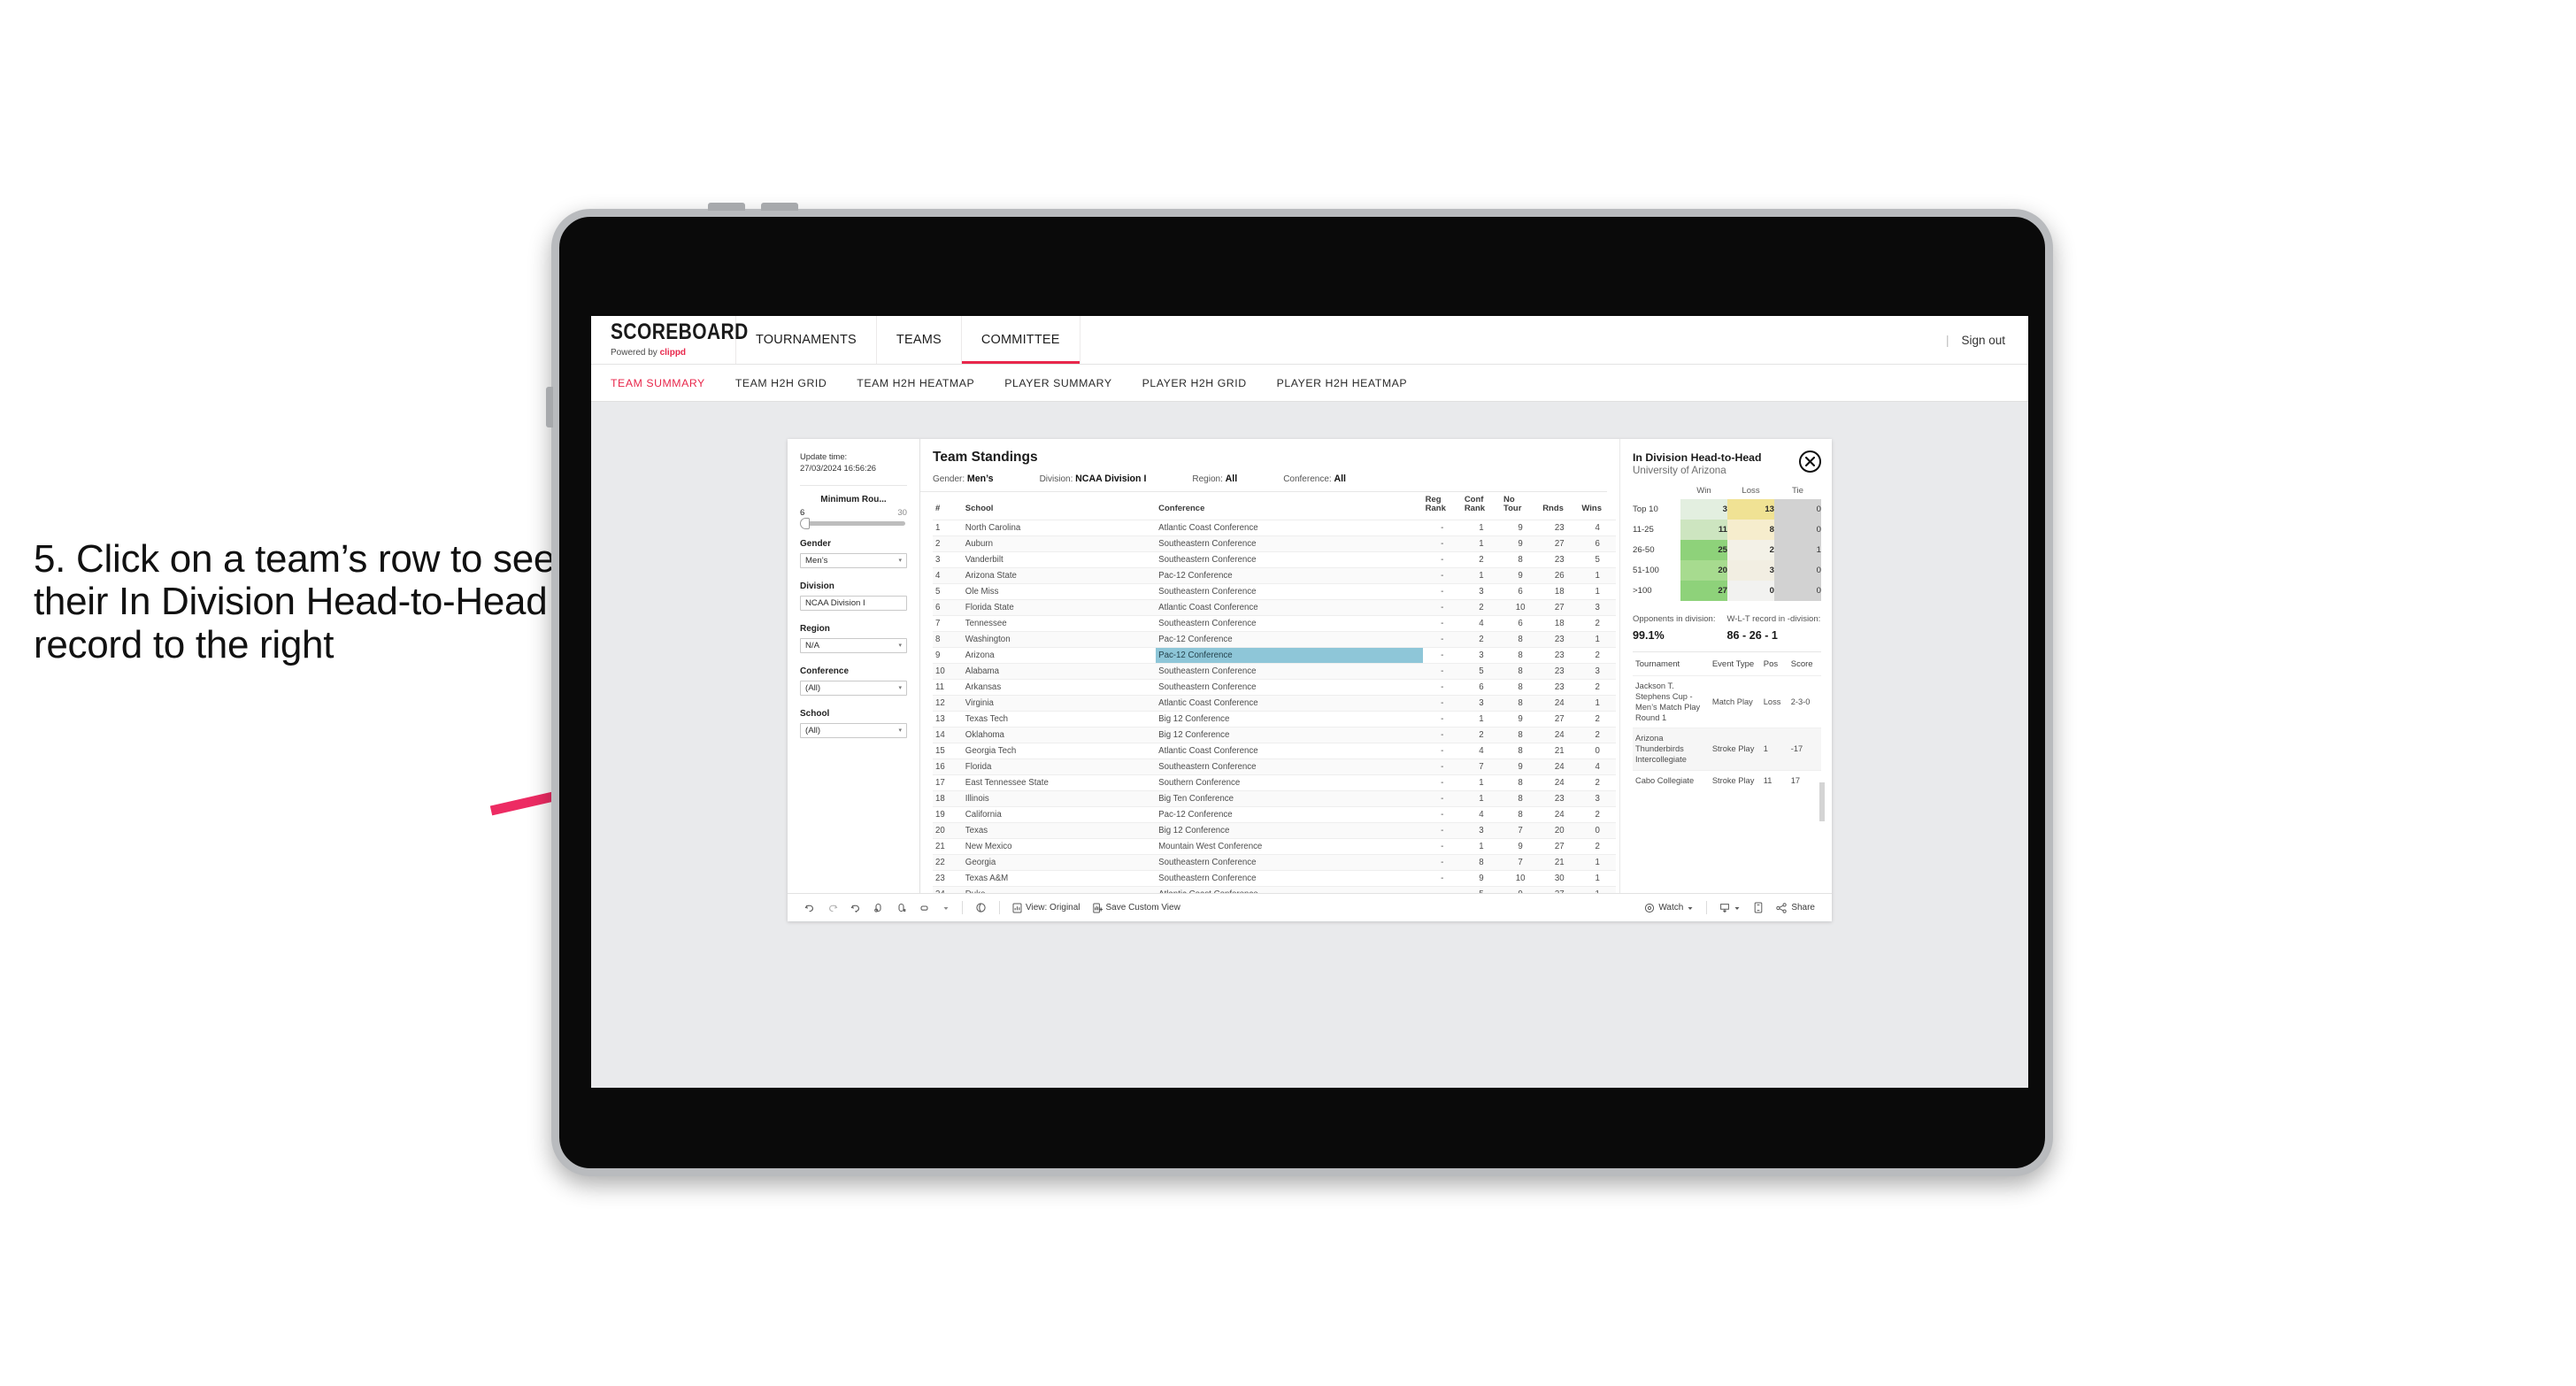  Describe the element at coordinates (1057, 383) in the screenshot. I see `subtab-player-summary: PLAYER SUMMARY` at that location.